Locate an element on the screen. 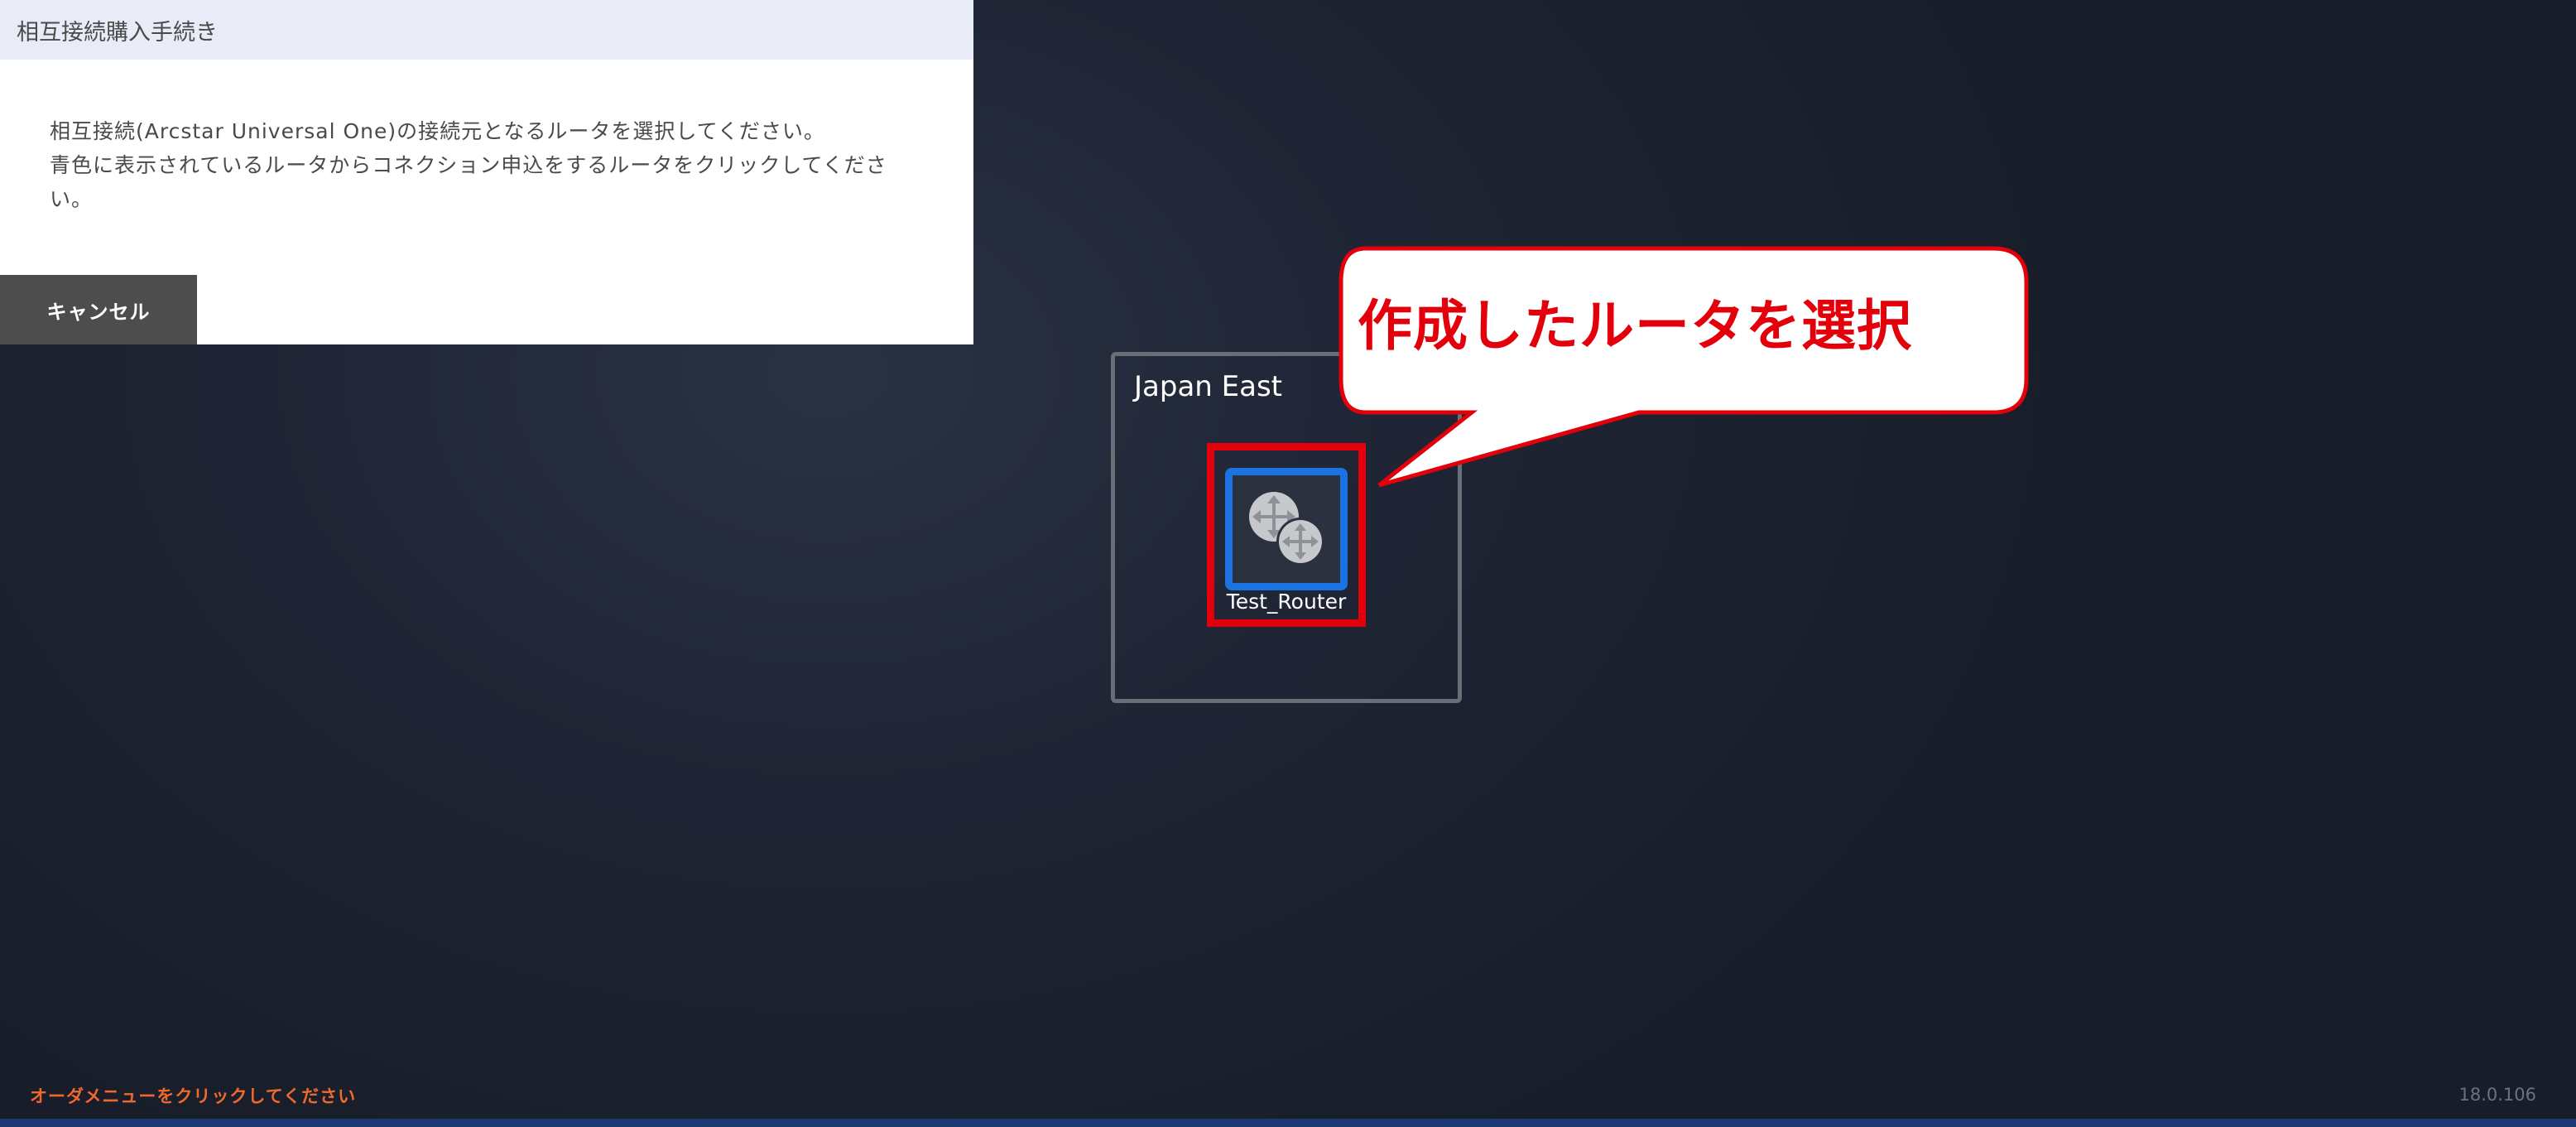 Image resolution: width=2576 pixels, height=1127 pixels. callout-bubble is located at coordinates (1683, 367).